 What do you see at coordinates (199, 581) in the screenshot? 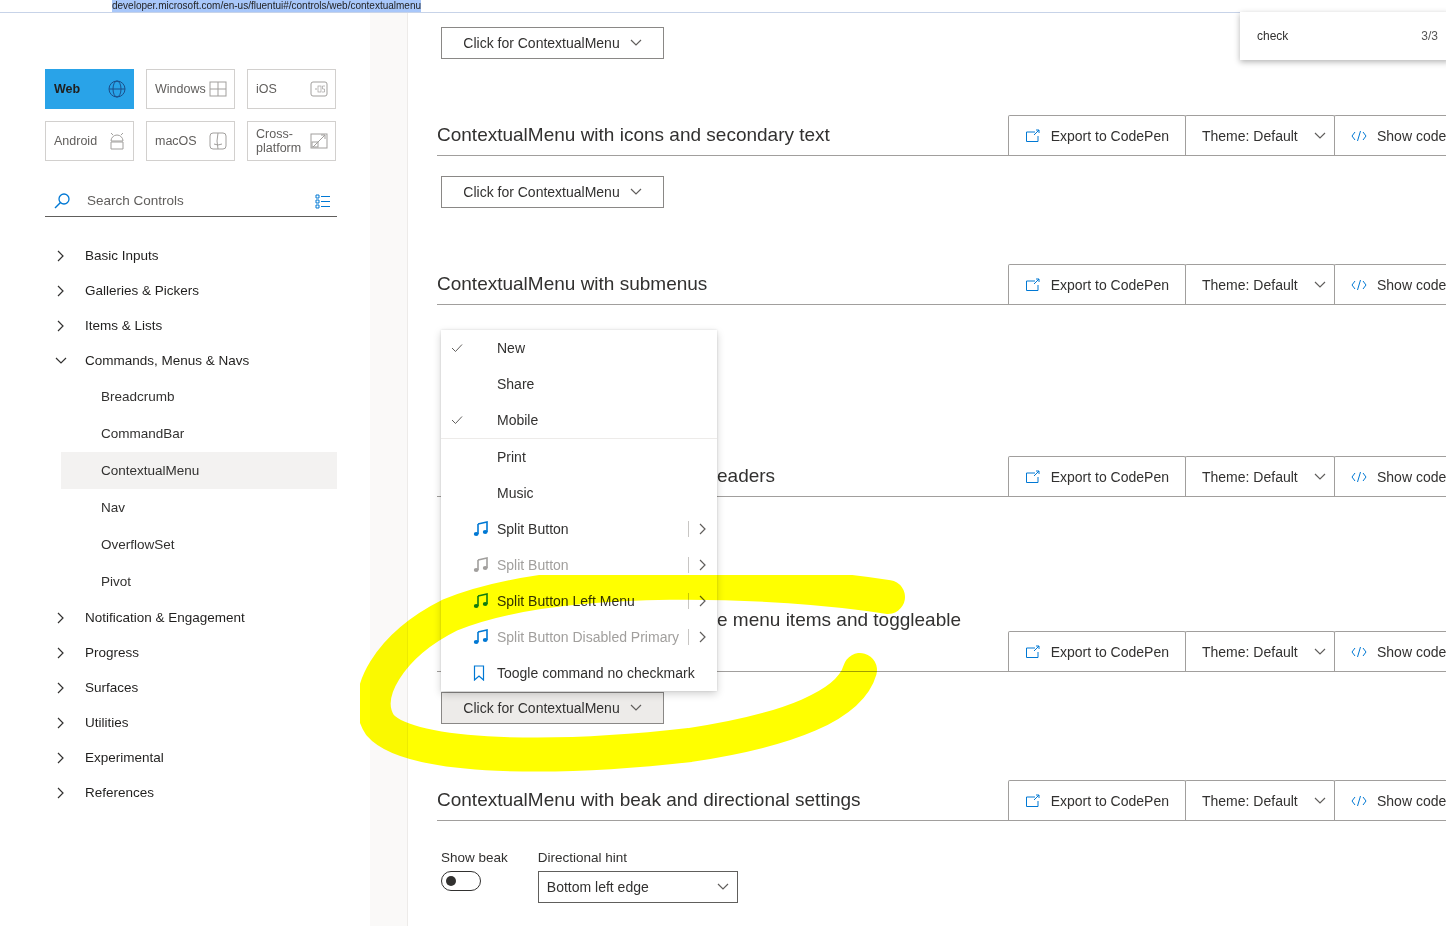
I see `nav-item: Pivot` at bounding box center [199, 581].